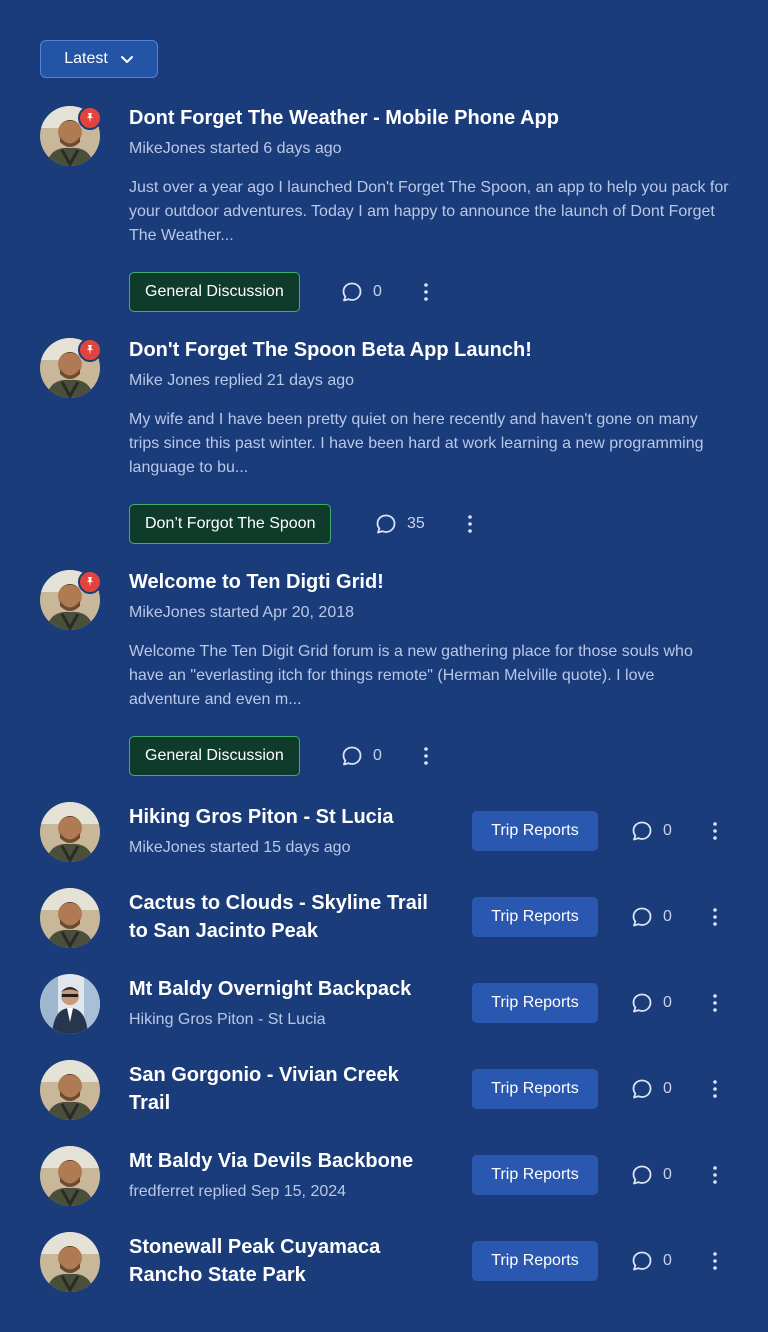  What do you see at coordinates (235, 148) in the screenshot?
I see `topic-meta: MikeJones started 6 days ago` at bounding box center [235, 148].